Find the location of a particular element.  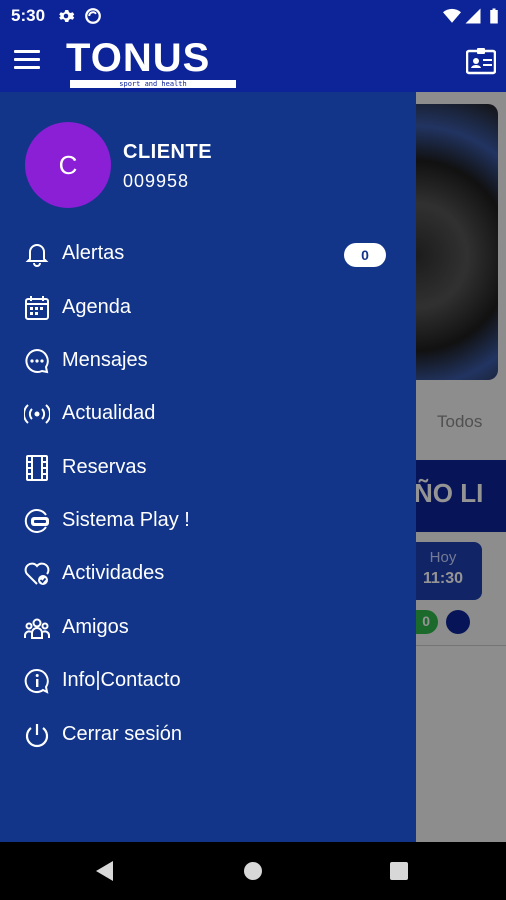

chat-icon is located at coordinates (37, 361).